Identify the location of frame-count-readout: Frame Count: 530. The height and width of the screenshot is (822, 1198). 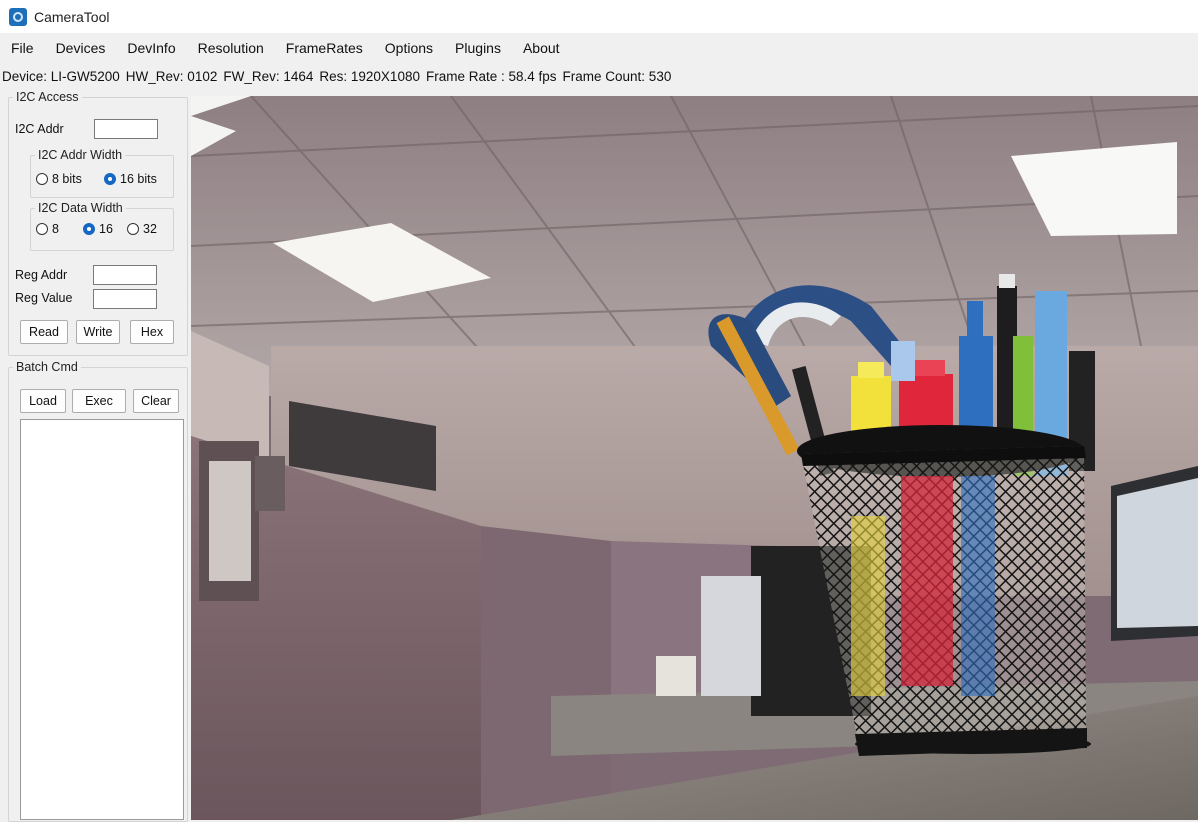
(617, 76).